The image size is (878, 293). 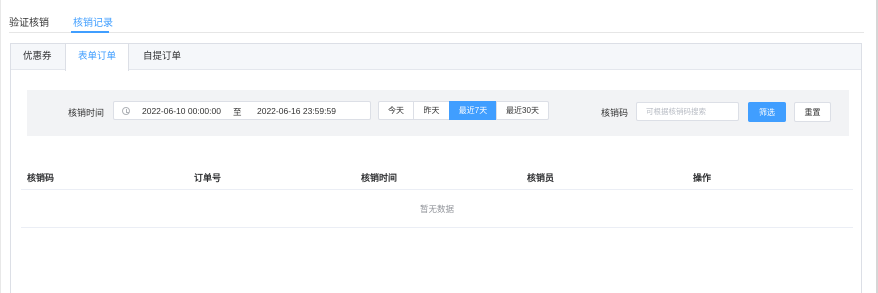 What do you see at coordinates (126, 111) in the screenshot?
I see `clock-icon` at bounding box center [126, 111].